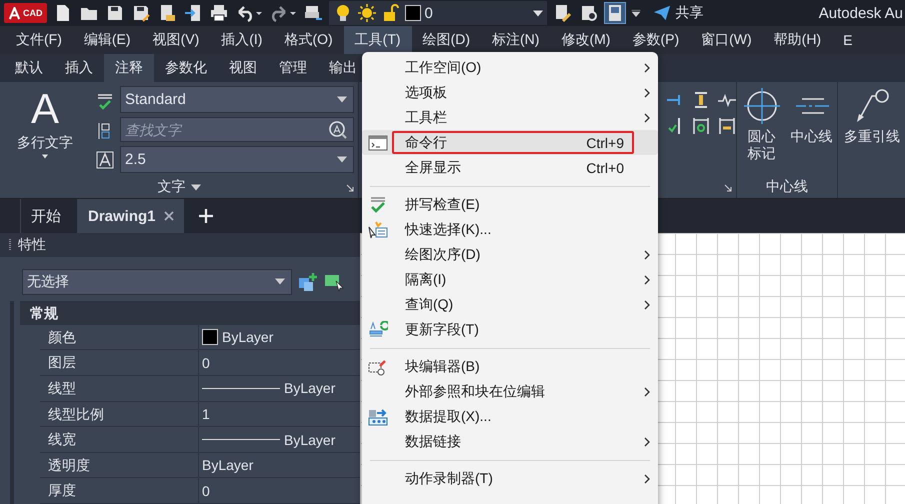  What do you see at coordinates (206, 216) in the screenshot?
I see `plus-icon` at bounding box center [206, 216].